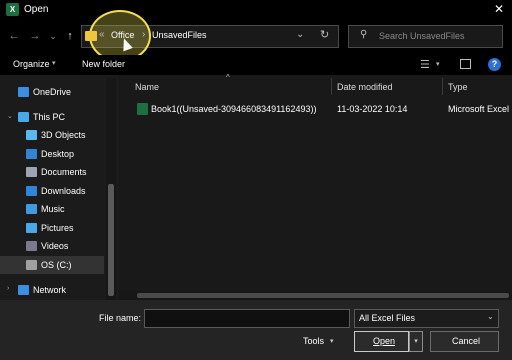  I want to click on breadcrumb-overflow-icon: «, so click(102, 34).